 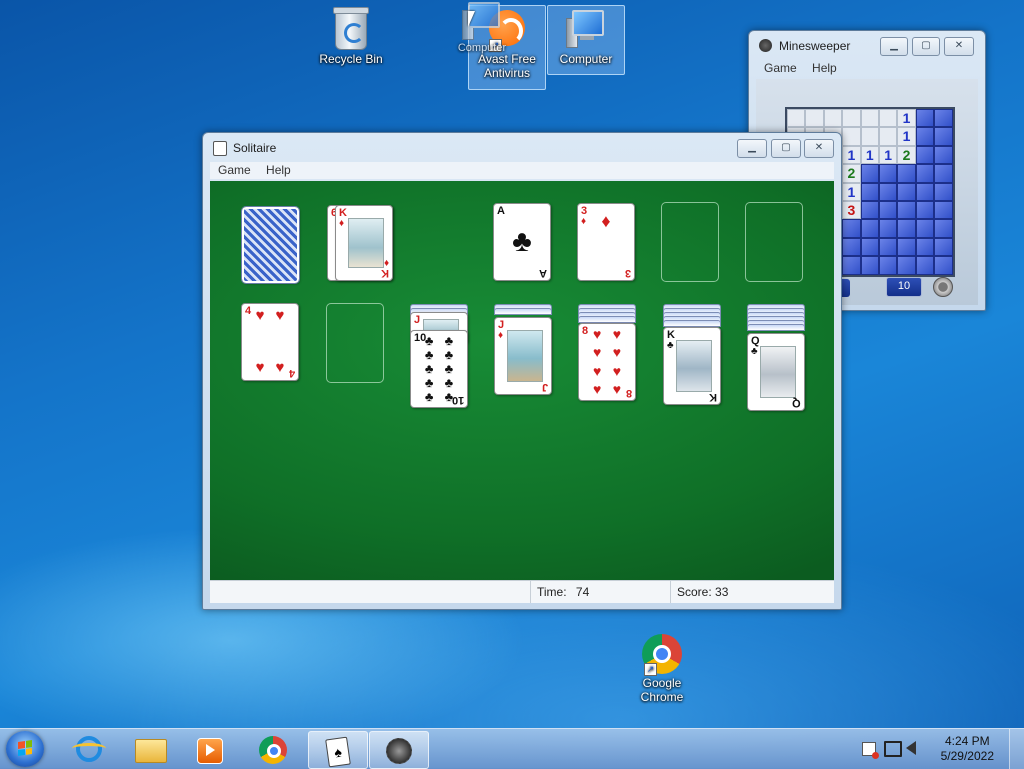 I want to click on foundation-2: 3 ♦ ♦ 3, so click(x=606, y=242).